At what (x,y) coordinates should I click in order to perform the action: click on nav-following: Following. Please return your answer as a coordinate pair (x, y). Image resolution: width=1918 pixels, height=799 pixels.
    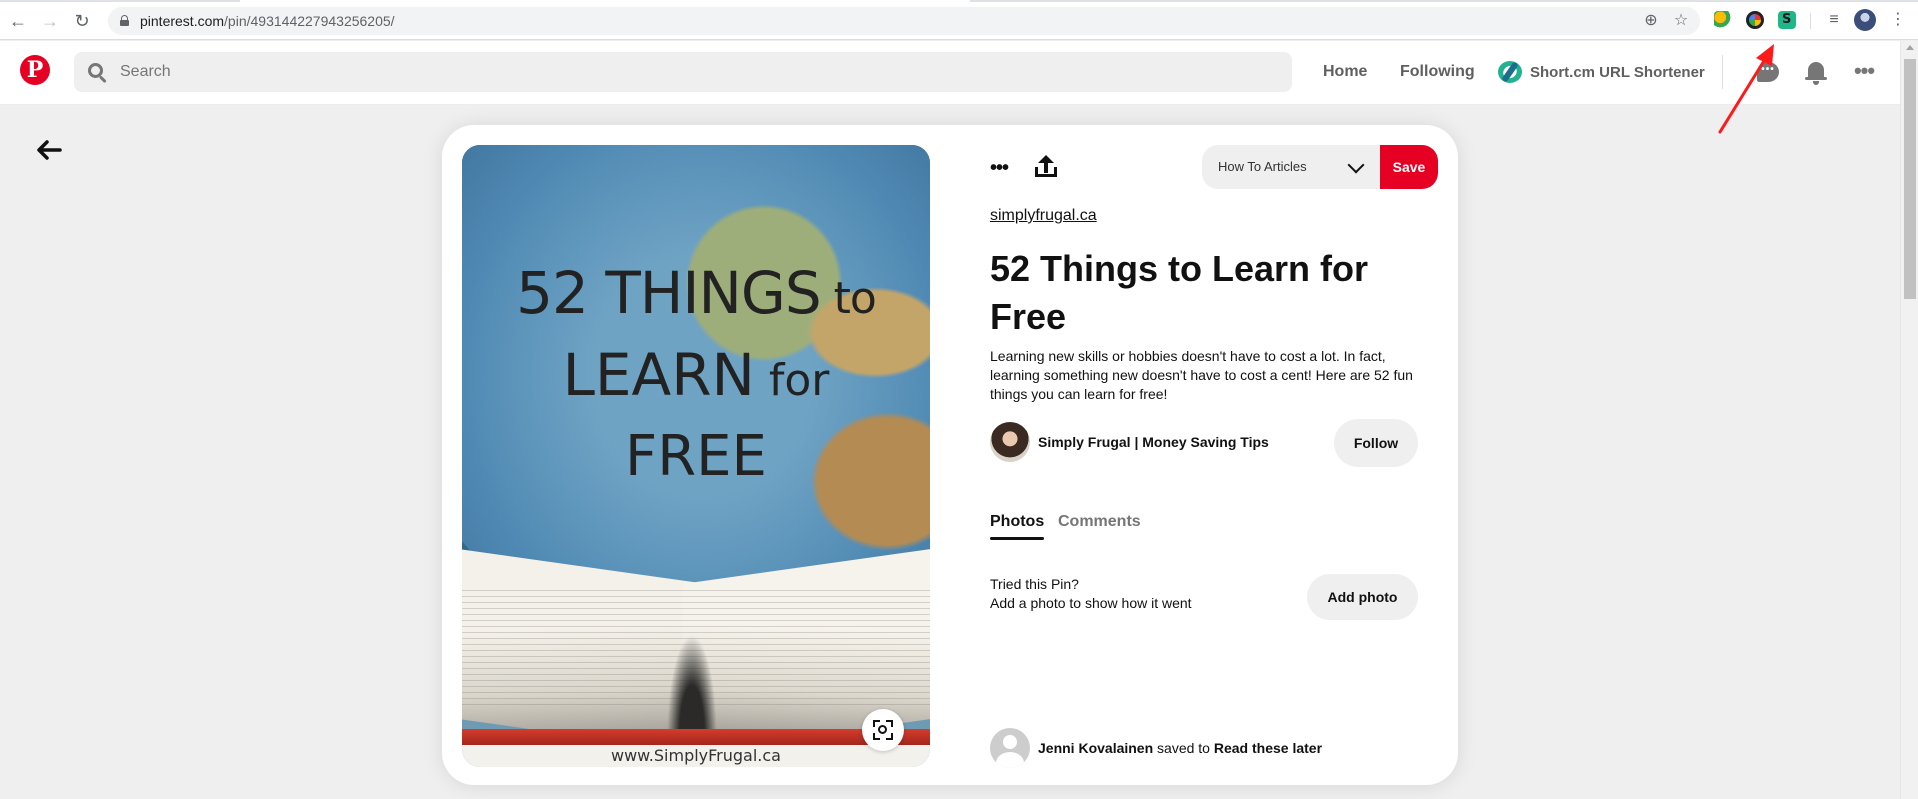
    Looking at the image, I should click on (1437, 72).